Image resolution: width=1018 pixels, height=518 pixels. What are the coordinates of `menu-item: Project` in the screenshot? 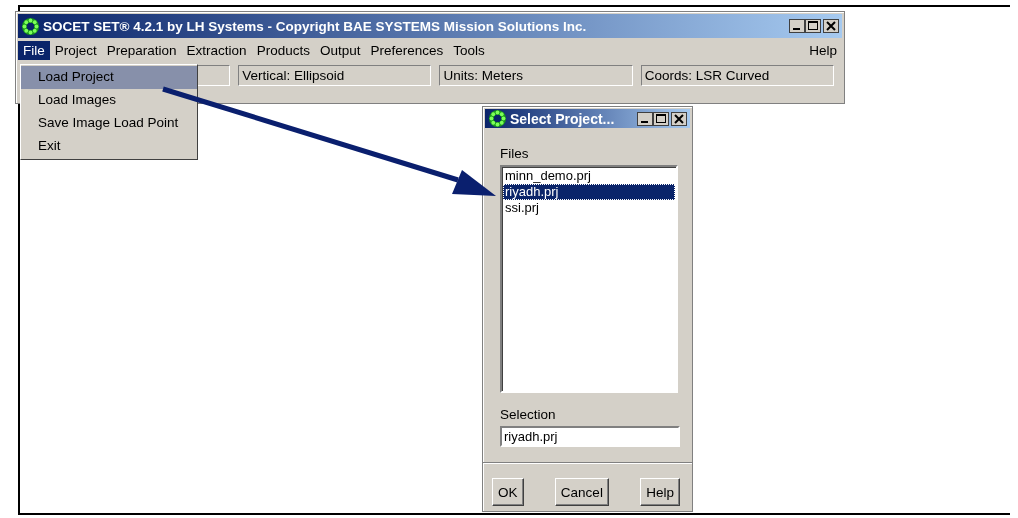 It's located at (75, 50).